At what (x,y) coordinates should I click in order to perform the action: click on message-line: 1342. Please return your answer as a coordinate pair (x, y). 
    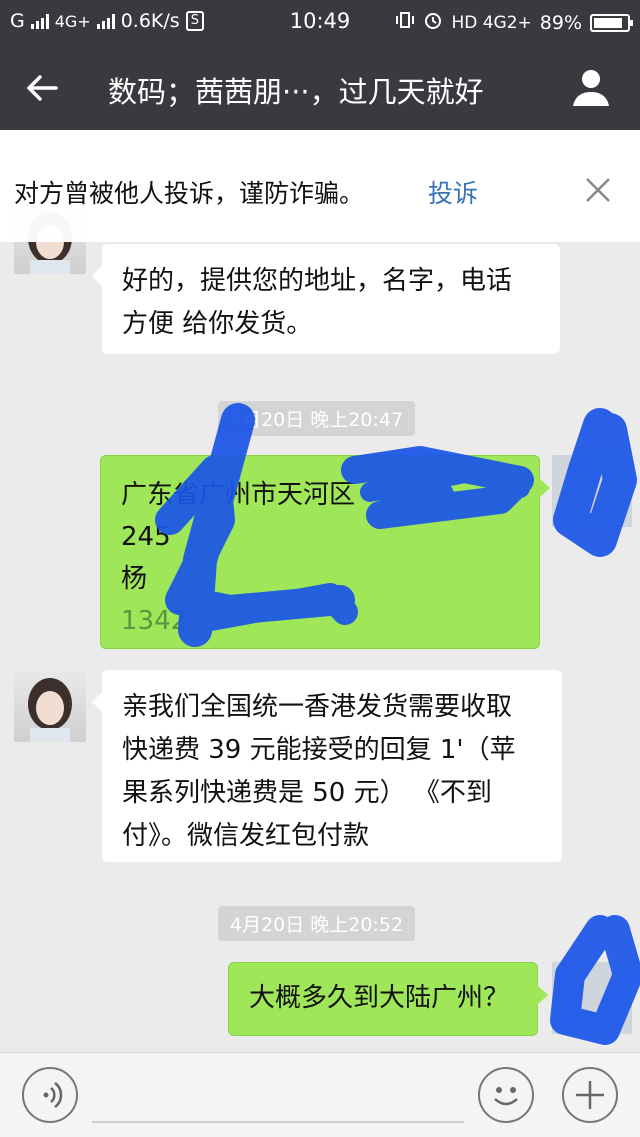
    Looking at the image, I should click on (154, 621).